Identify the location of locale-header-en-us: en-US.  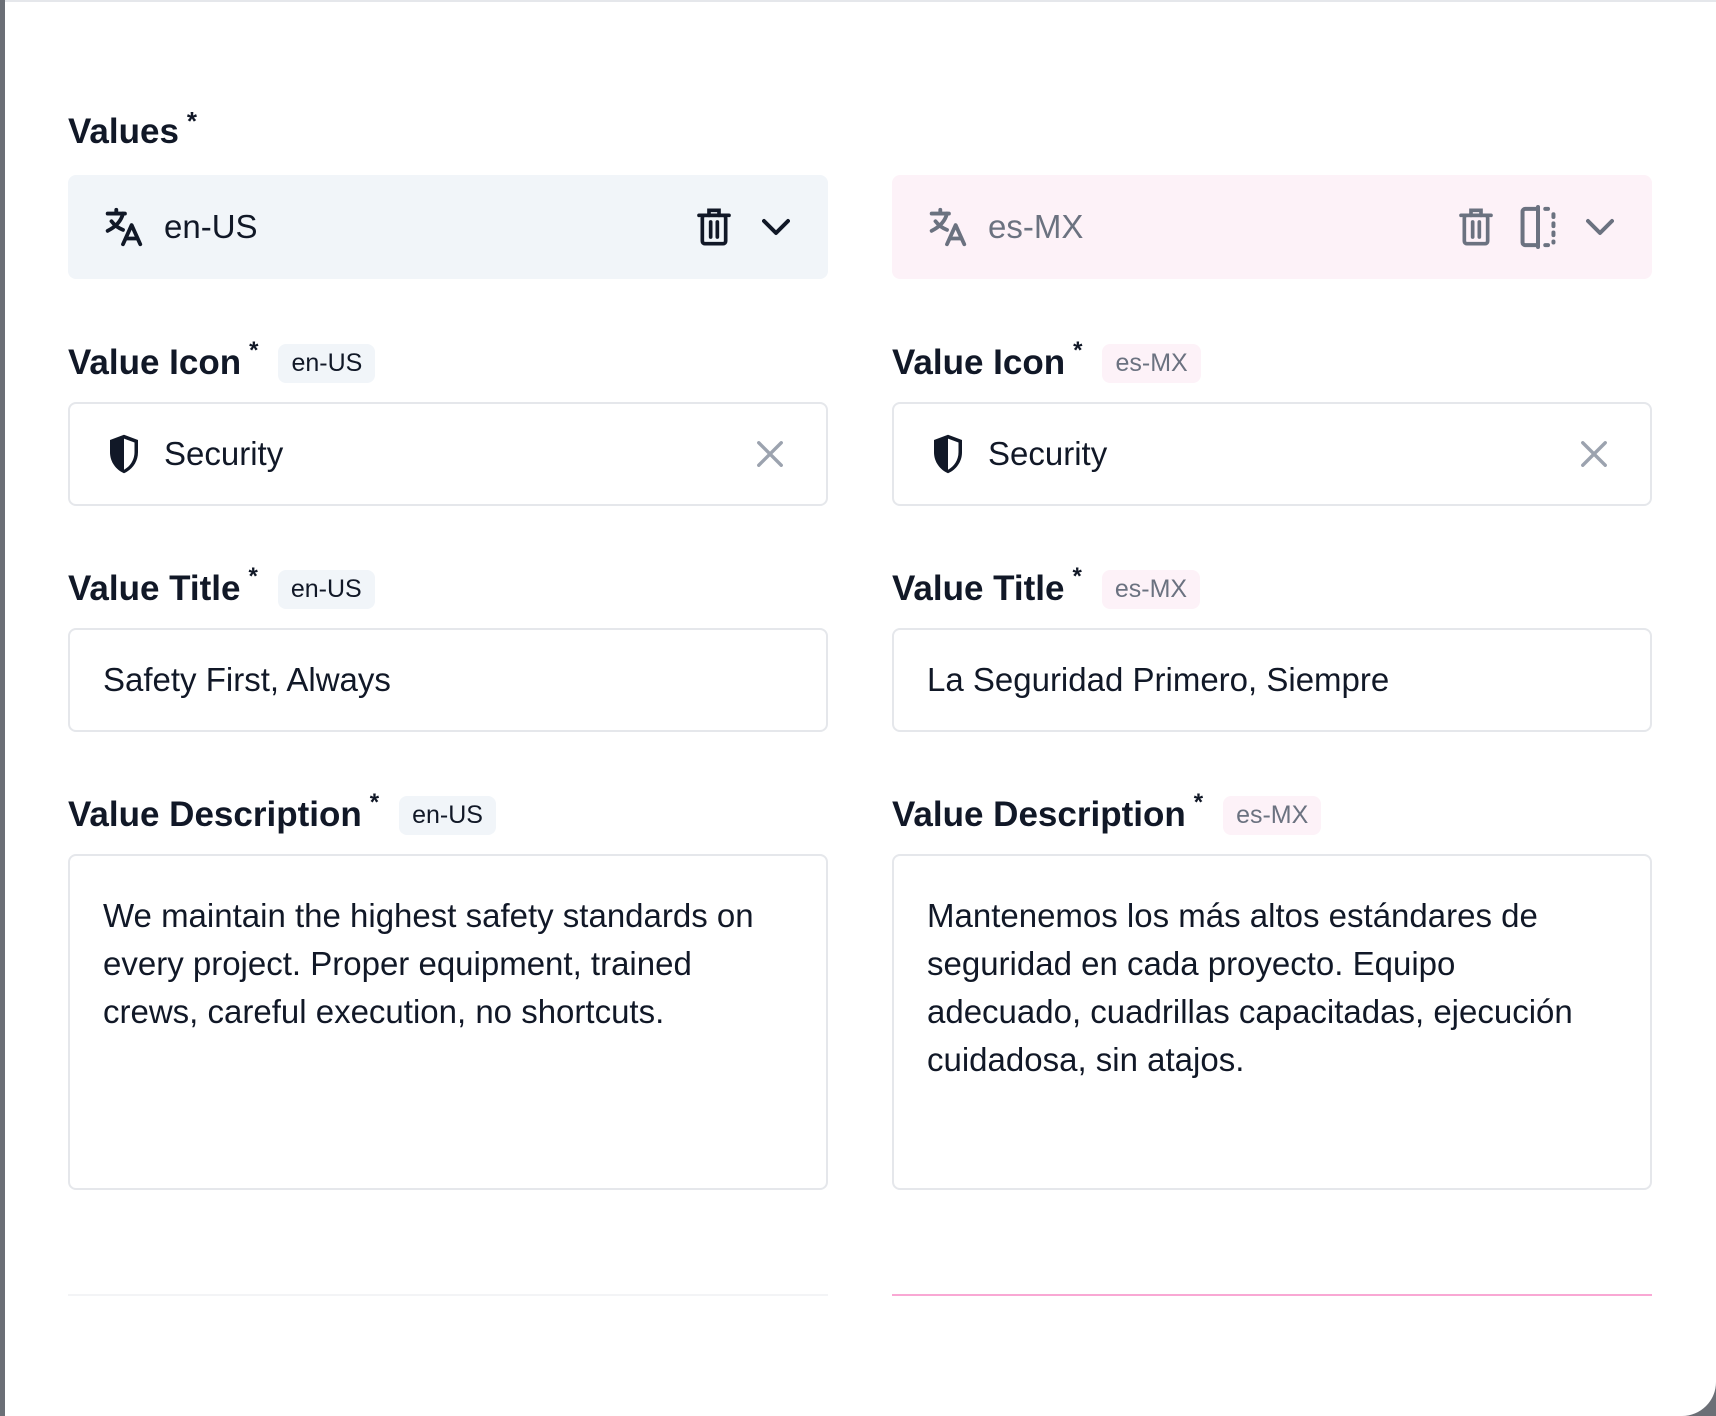
(448, 227).